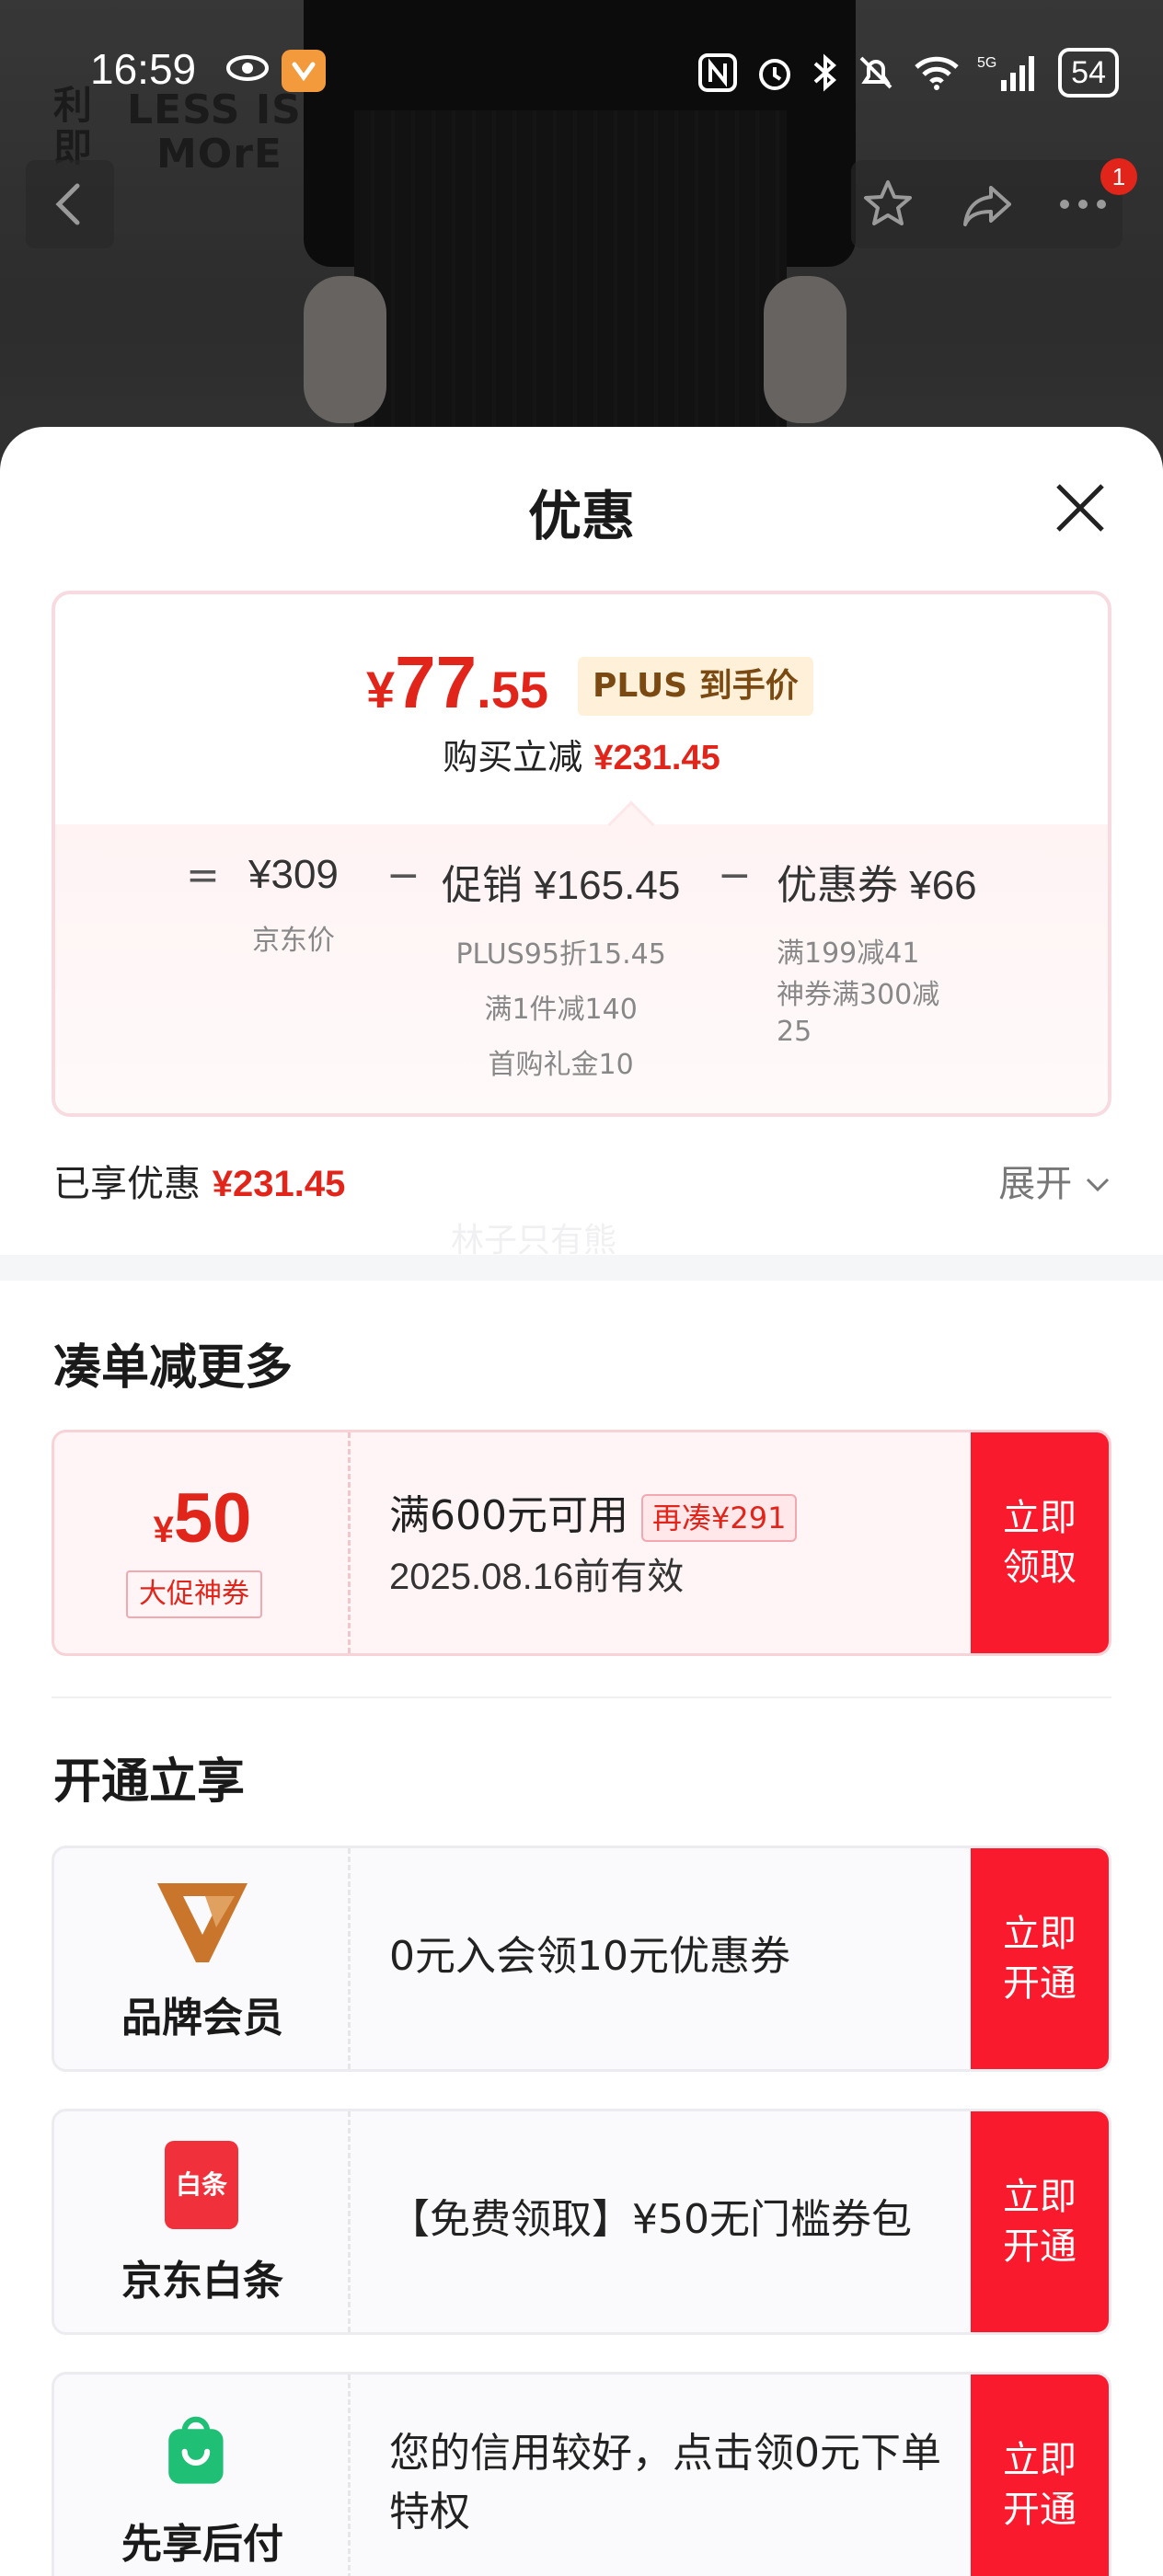  I want to click on status-time: 16:59, so click(143, 69).